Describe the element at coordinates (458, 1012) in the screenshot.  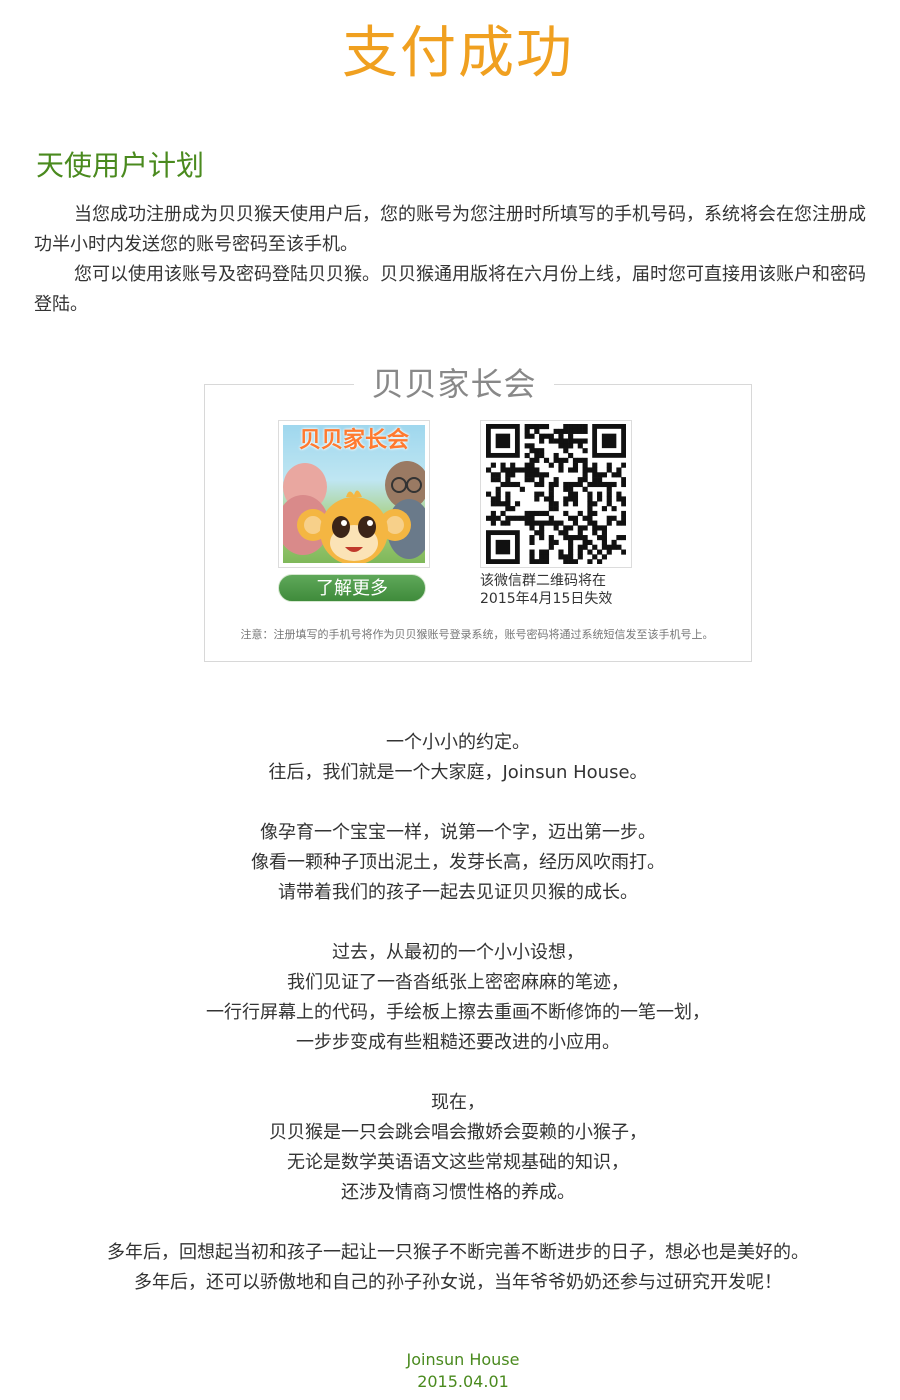
I see `story-line: 一行行屏幕上的代码，手绘板上擦去重画不断修饰的一笔一划，` at that location.